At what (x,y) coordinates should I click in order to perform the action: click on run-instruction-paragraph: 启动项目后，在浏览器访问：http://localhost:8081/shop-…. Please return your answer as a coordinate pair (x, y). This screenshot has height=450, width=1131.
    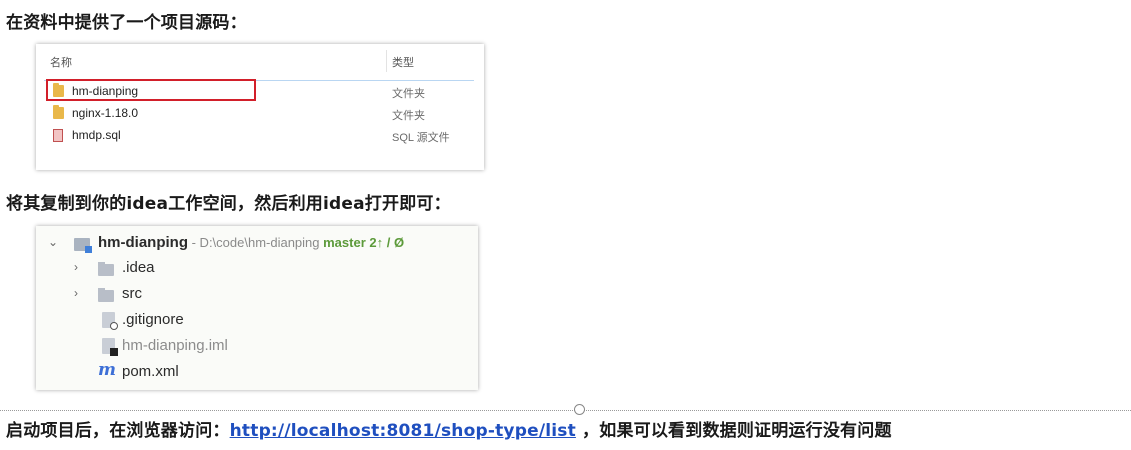
    Looking at the image, I should click on (449, 428).